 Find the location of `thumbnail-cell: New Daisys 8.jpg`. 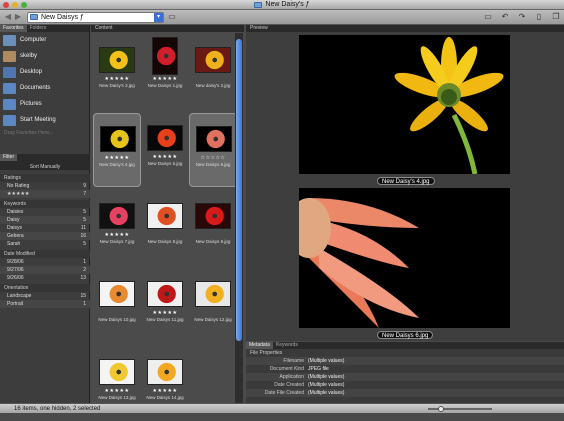

thumbnail-cell: New Daisys 8.jpg is located at coordinates (165, 228).